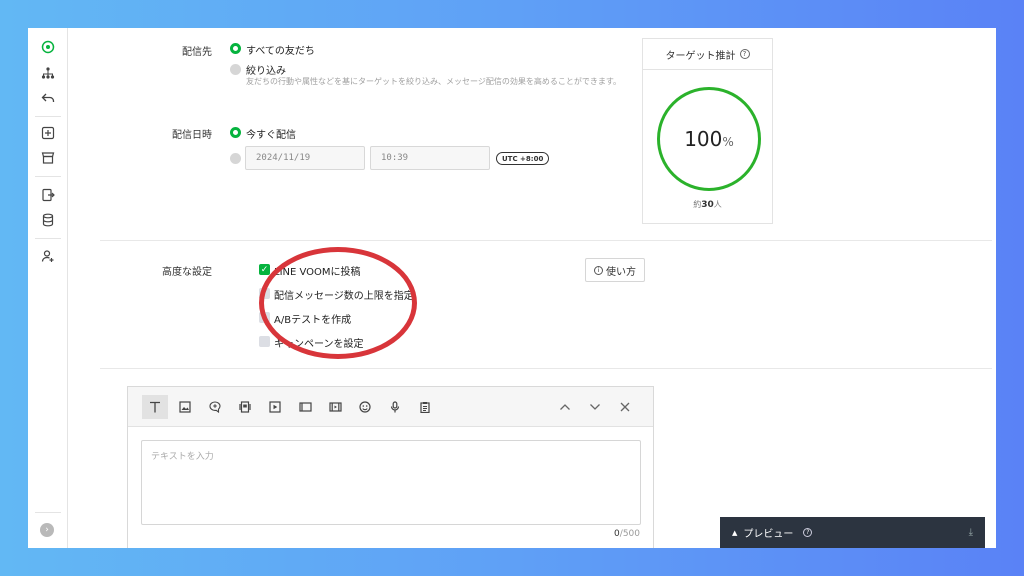 This screenshot has width=1024, height=576. What do you see at coordinates (305, 158) in the screenshot?
I see `date-field: 2024/11/19` at bounding box center [305, 158].